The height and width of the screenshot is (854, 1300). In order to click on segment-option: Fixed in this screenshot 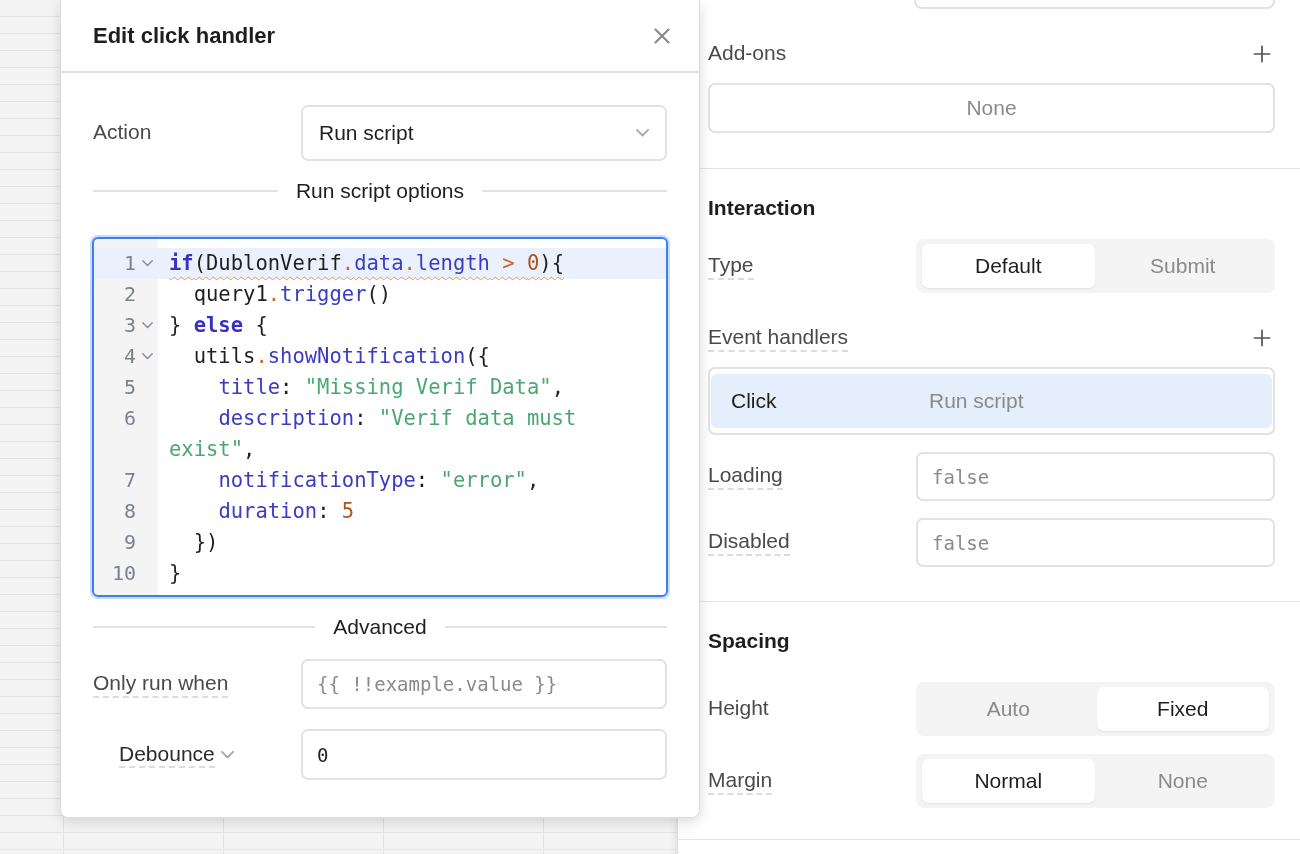, I will do `click(1182, 709)`.